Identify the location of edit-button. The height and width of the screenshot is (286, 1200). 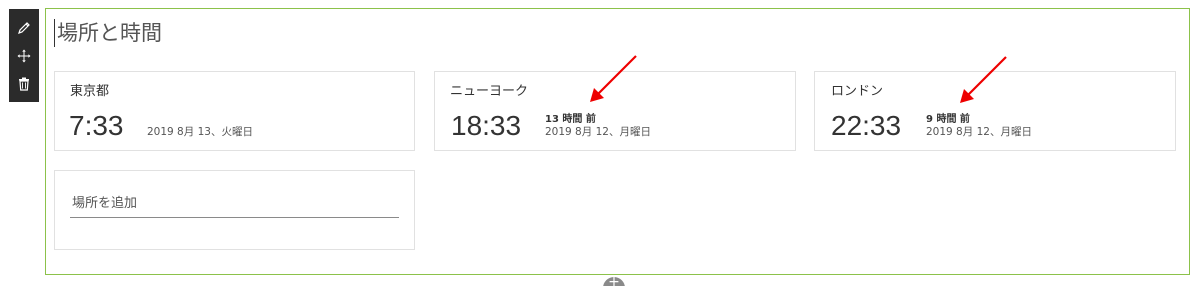
(24, 28).